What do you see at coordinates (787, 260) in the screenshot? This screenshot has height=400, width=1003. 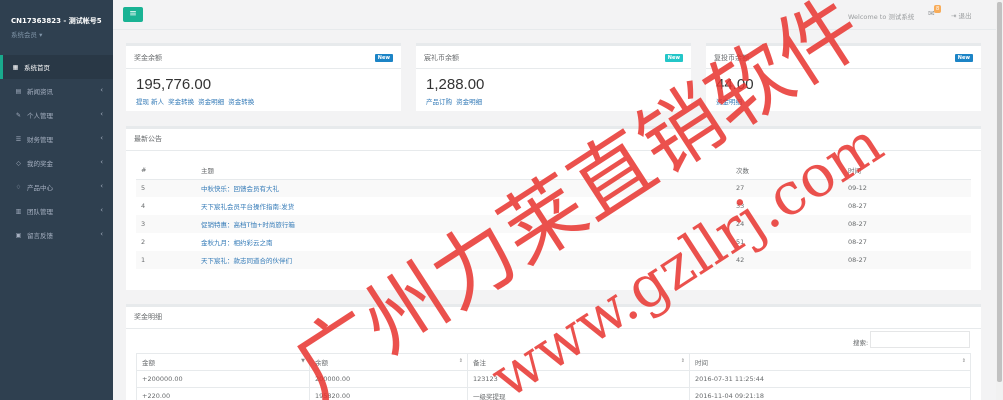 I see `row-count: 42` at bounding box center [787, 260].